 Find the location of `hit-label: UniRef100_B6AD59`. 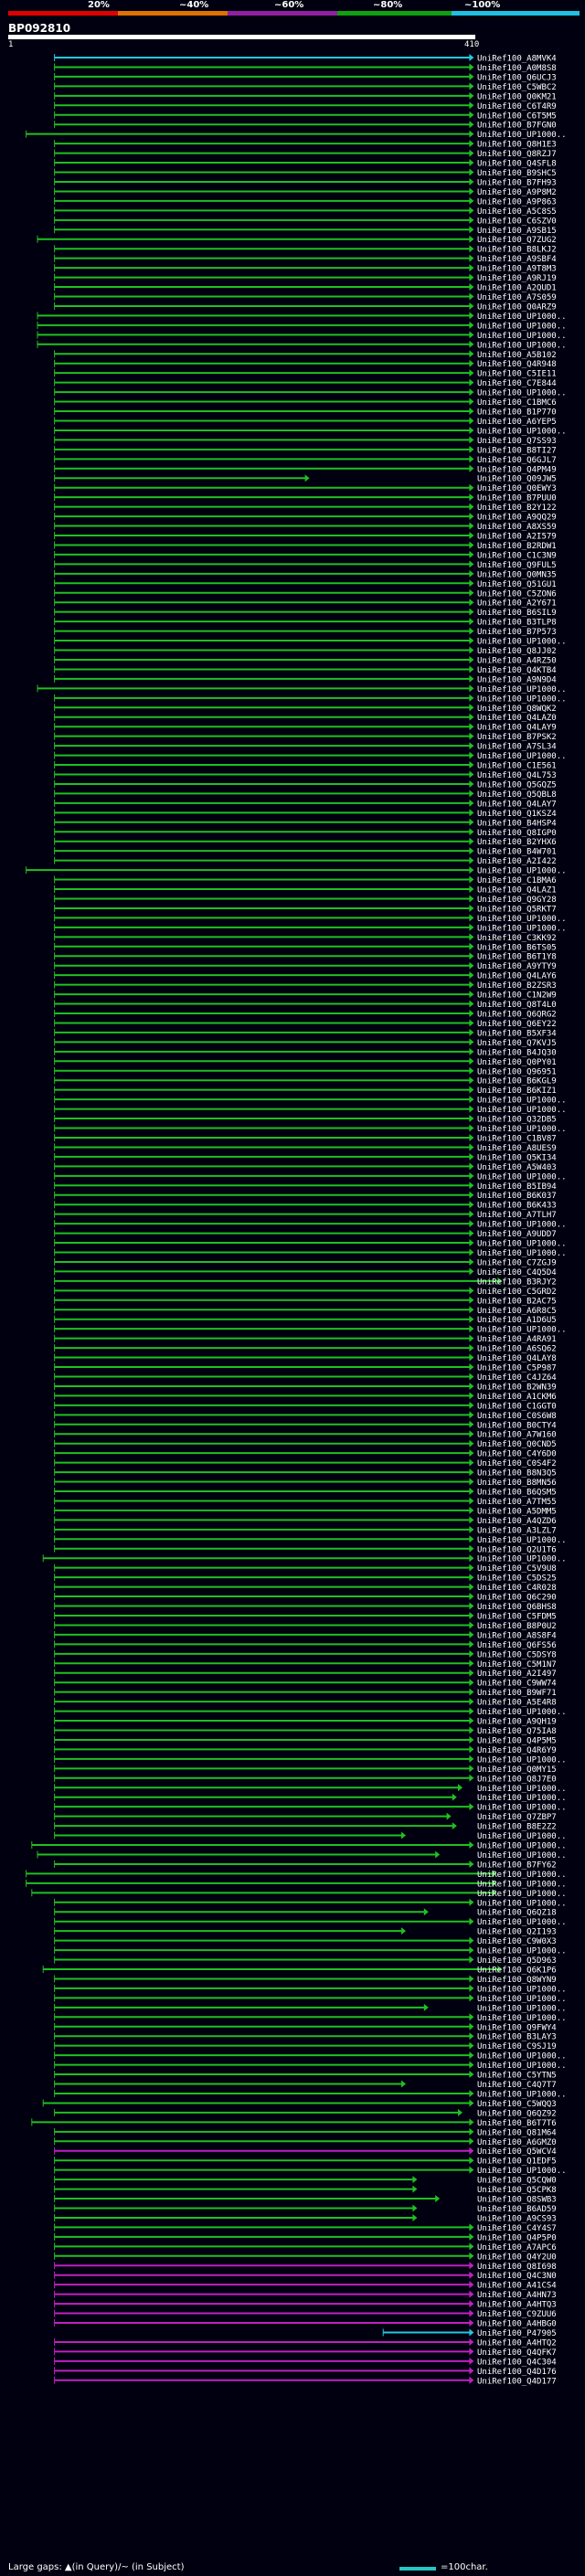

hit-label: UniRef100_B6AD59 is located at coordinates (517, 2209).